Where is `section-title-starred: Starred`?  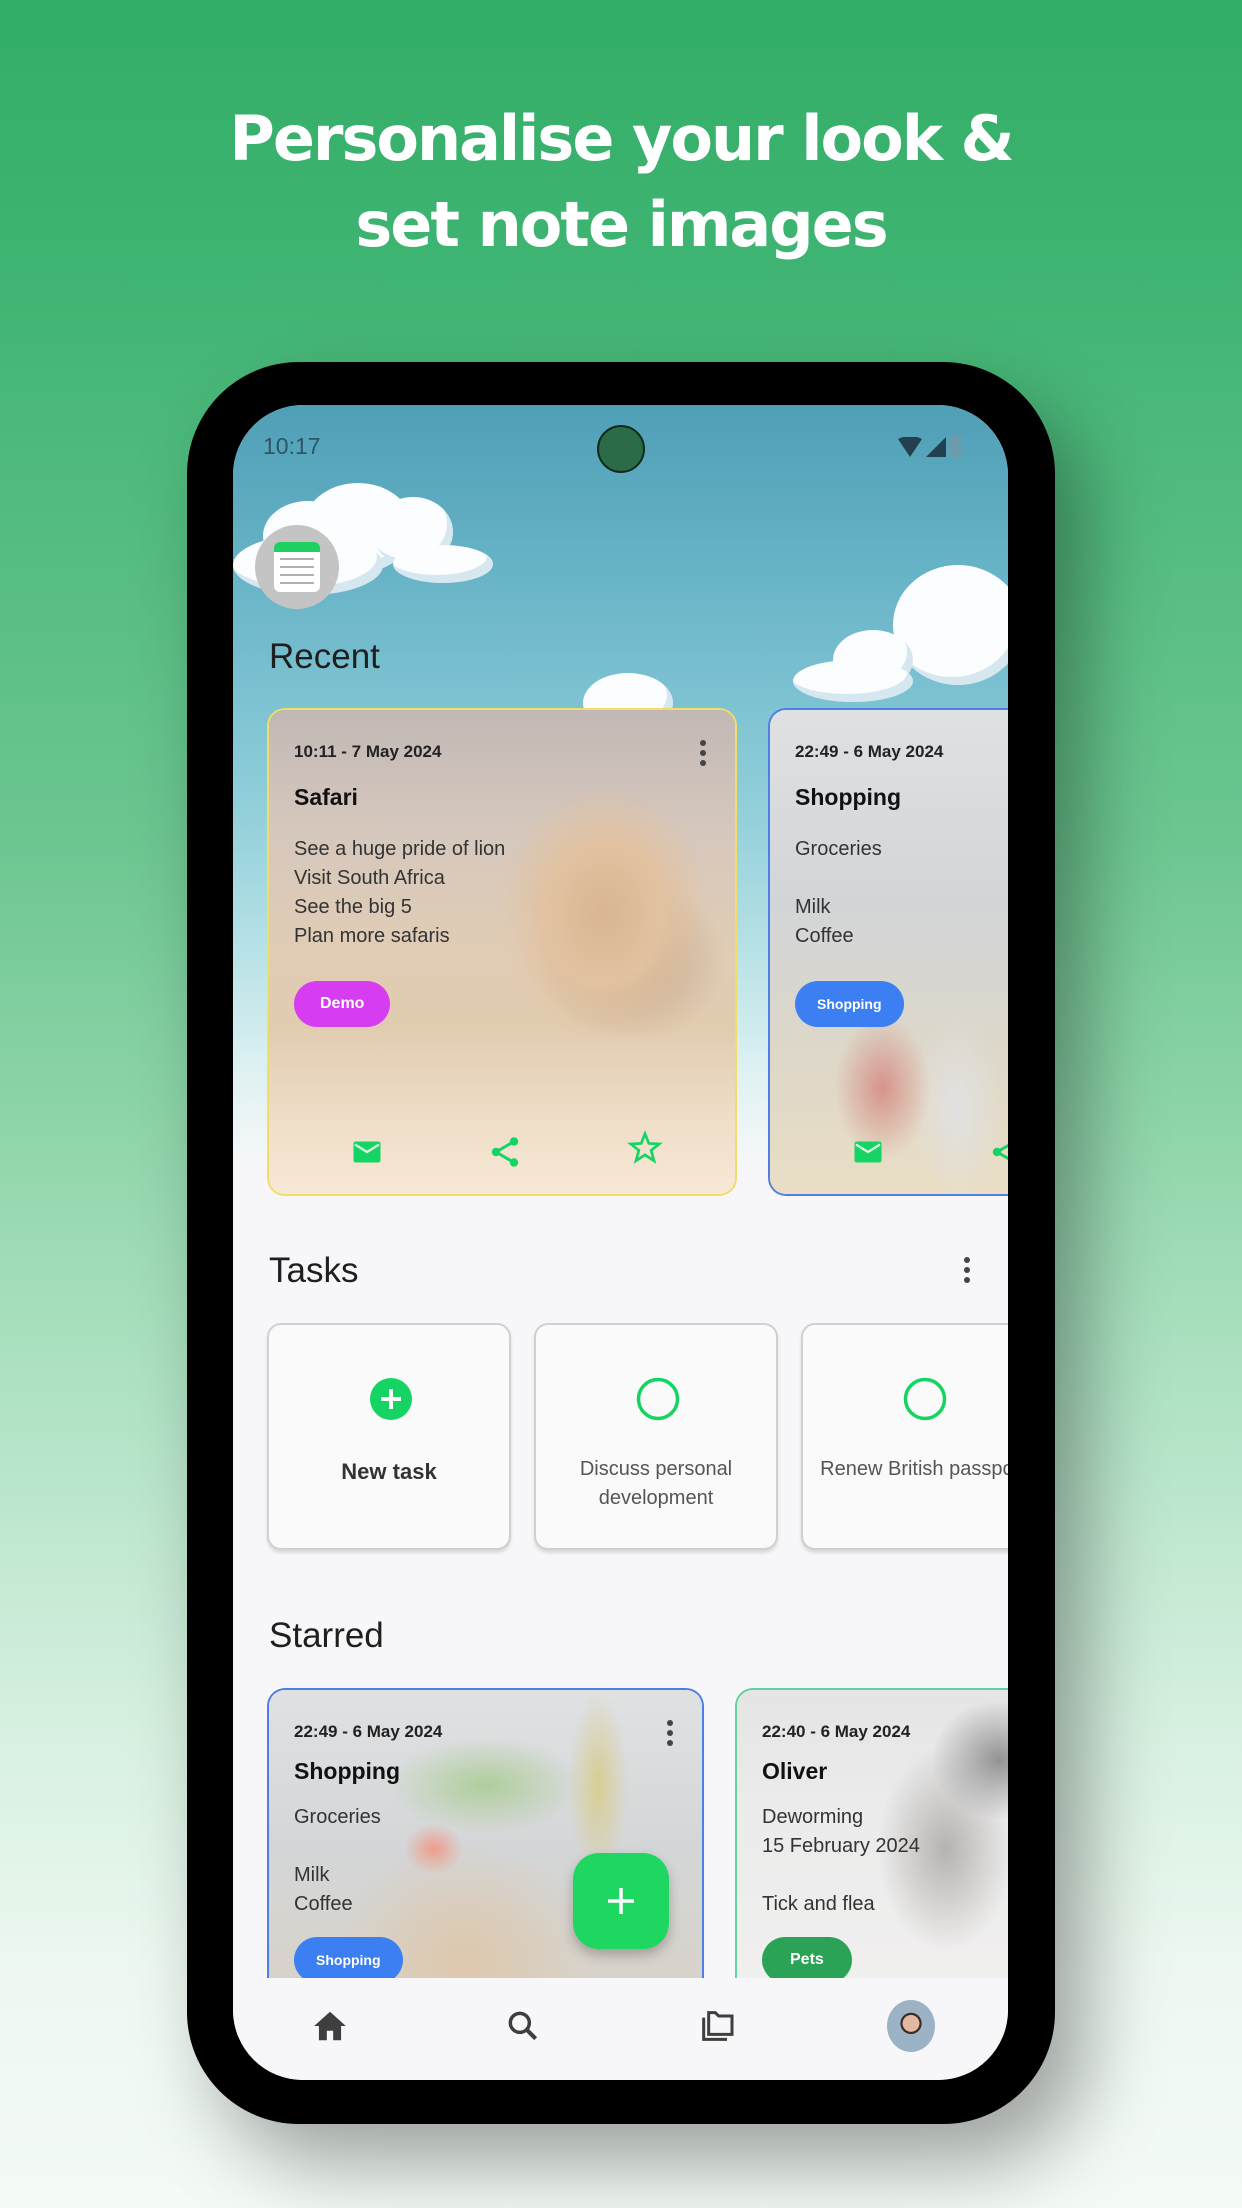
section-title-starred: Starred is located at coordinates (326, 1635).